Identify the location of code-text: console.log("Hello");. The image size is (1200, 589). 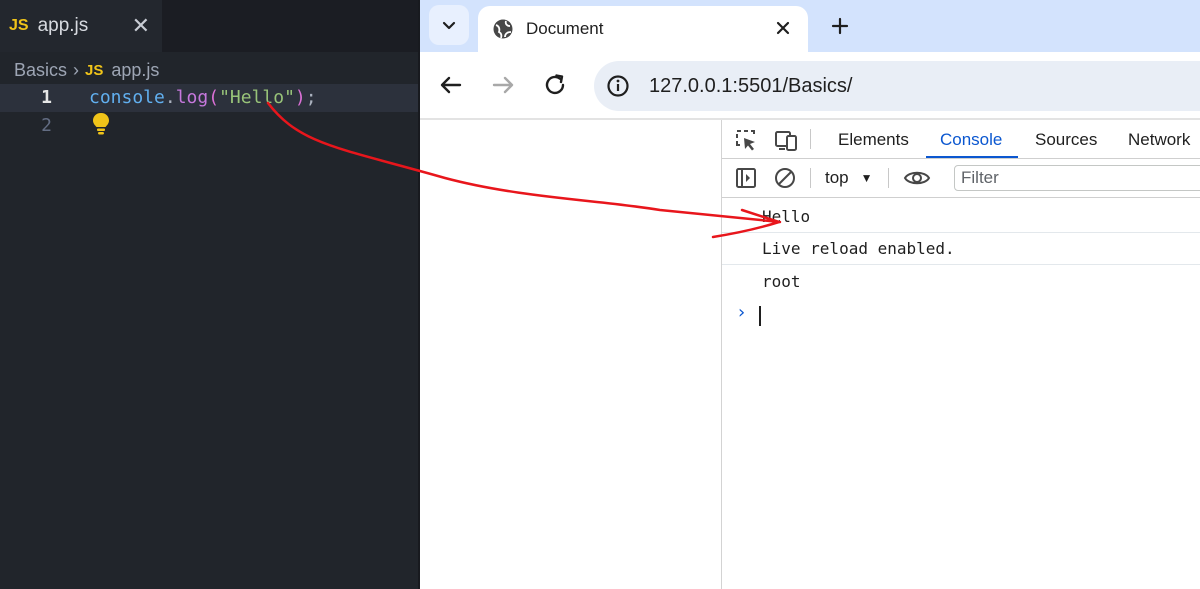
(203, 97).